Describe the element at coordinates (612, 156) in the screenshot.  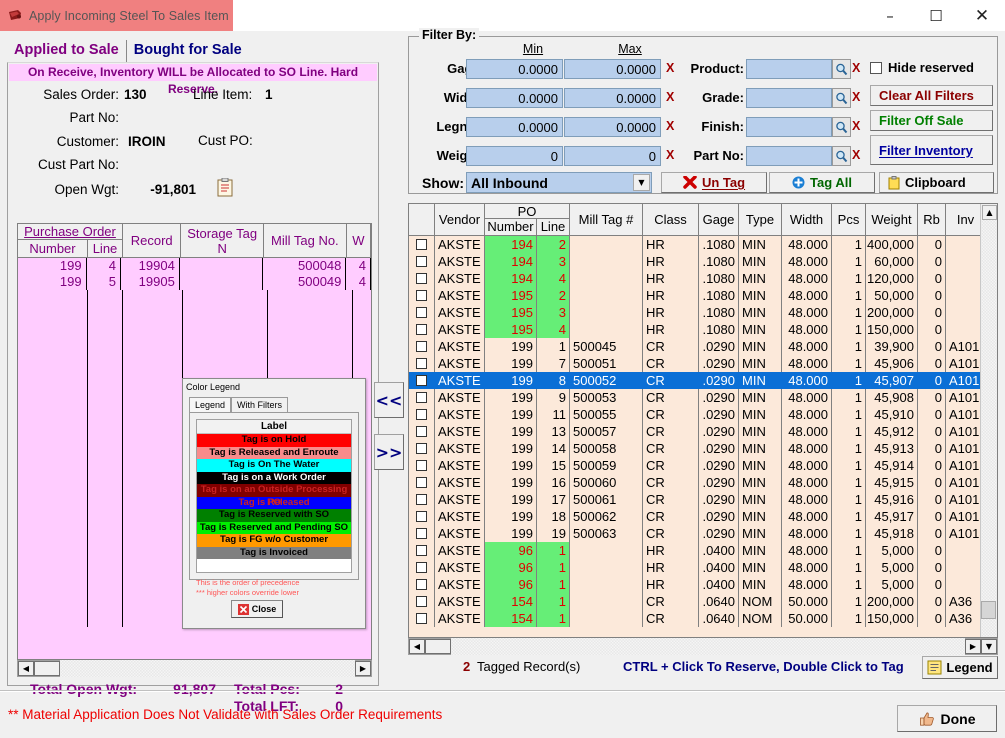
I see `weight-max-input: 0` at that location.